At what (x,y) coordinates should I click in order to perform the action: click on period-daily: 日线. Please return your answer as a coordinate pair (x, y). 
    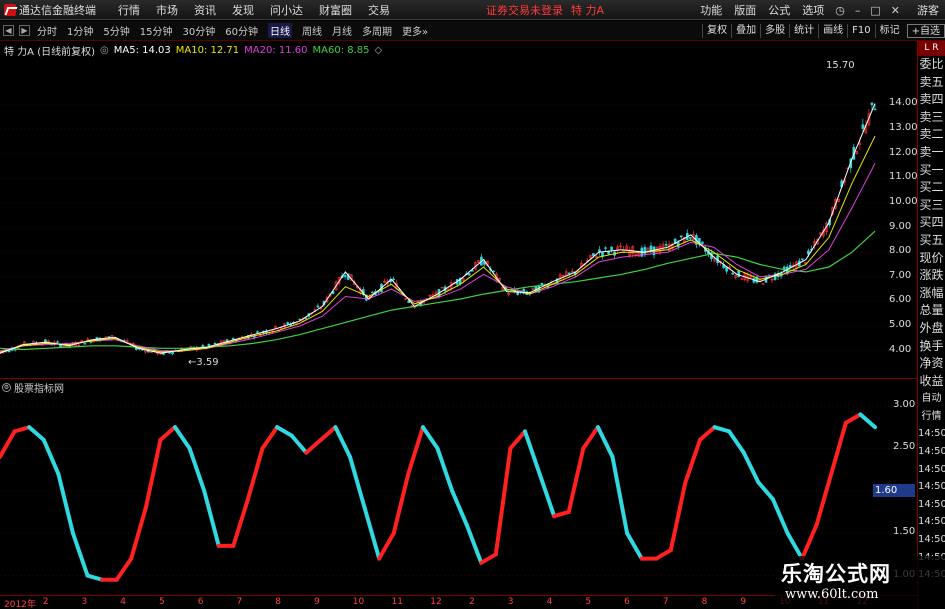
    Looking at the image, I should click on (279, 30).